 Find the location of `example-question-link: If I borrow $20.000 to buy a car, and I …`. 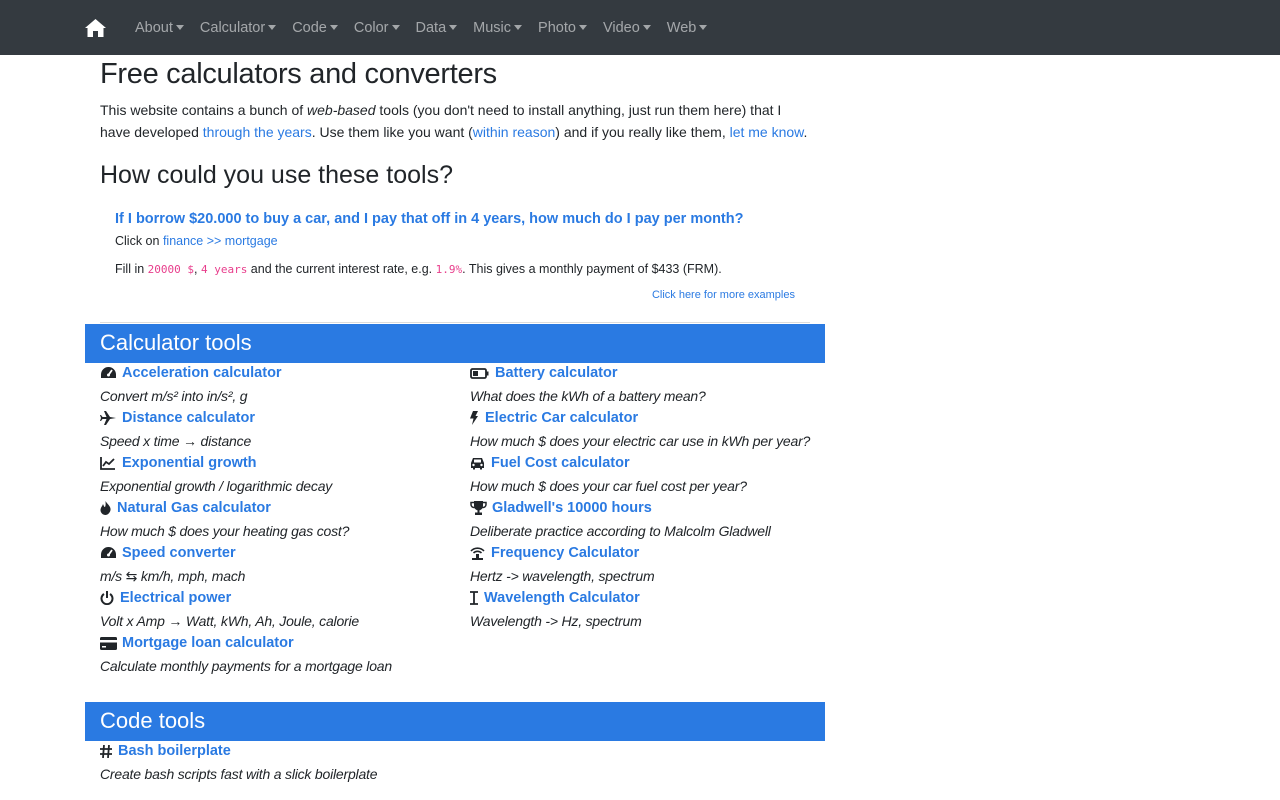

example-question-link: If I borrow $20.000 to buy a car, and I … is located at coordinates (429, 219).